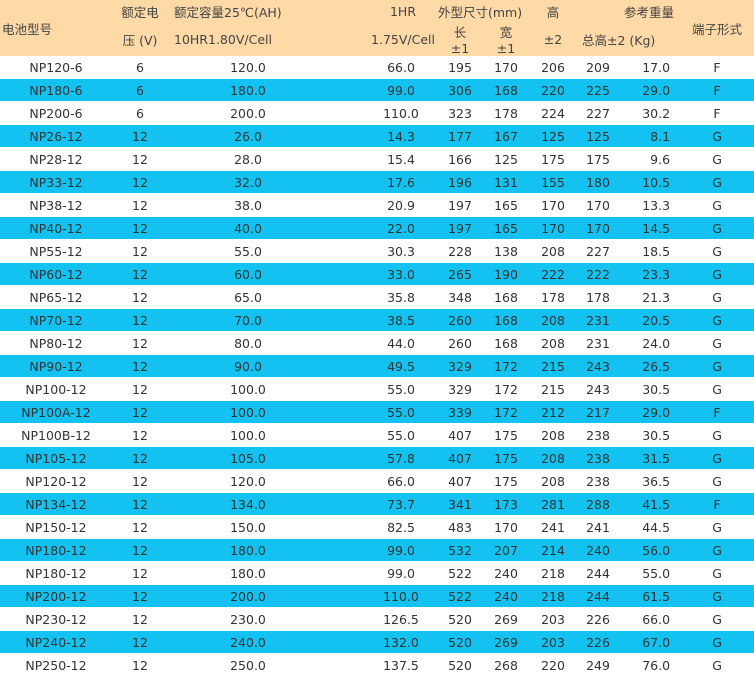 The height and width of the screenshot is (677, 754). What do you see at coordinates (553, 619) in the screenshot?
I see `height-cell: 203` at bounding box center [553, 619].